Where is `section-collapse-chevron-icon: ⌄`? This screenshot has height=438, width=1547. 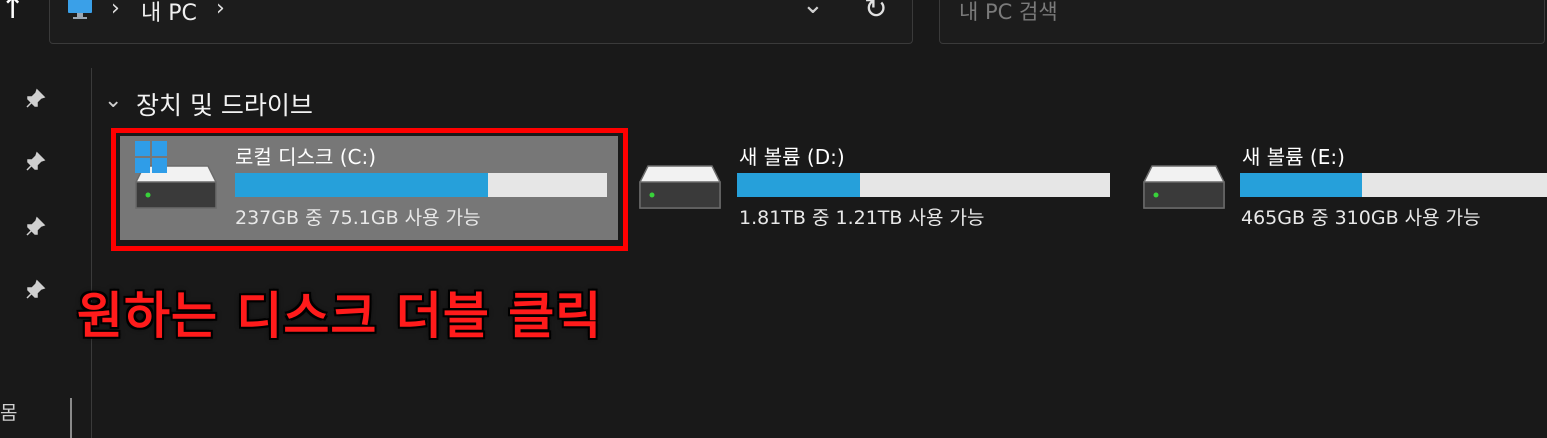
section-collapse-chevron-icon: ⌄ is located at coordinates (113, 100).